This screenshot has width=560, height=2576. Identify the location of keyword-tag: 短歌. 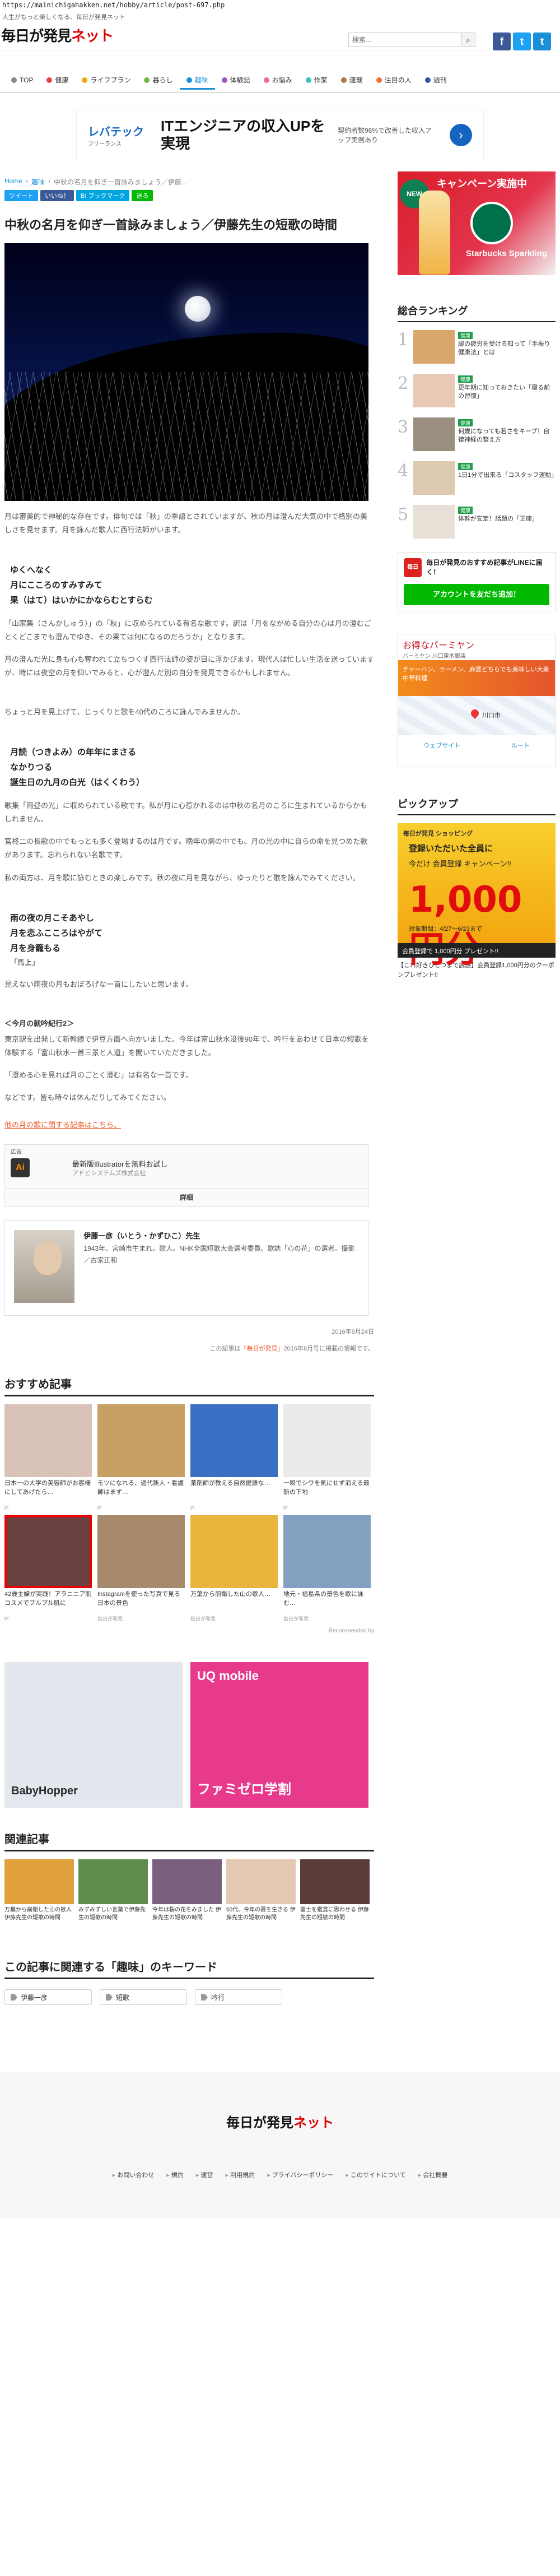
(143, 1997).